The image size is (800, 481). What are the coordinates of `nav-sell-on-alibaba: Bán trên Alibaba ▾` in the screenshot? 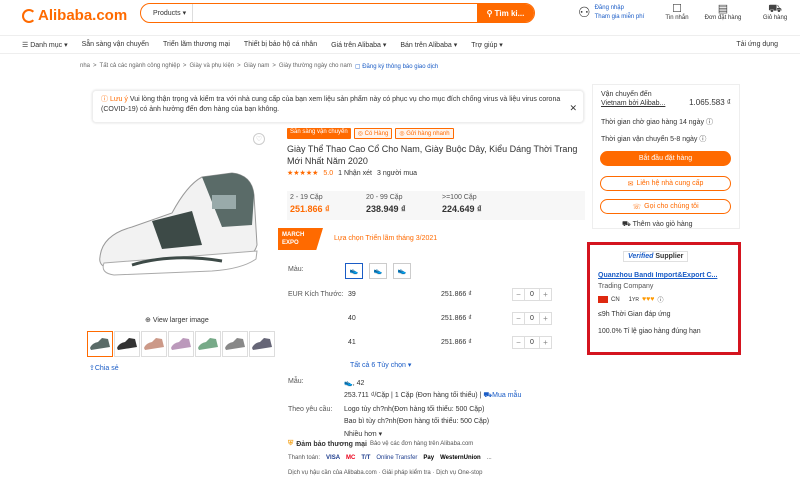 It's located at (428, 45).